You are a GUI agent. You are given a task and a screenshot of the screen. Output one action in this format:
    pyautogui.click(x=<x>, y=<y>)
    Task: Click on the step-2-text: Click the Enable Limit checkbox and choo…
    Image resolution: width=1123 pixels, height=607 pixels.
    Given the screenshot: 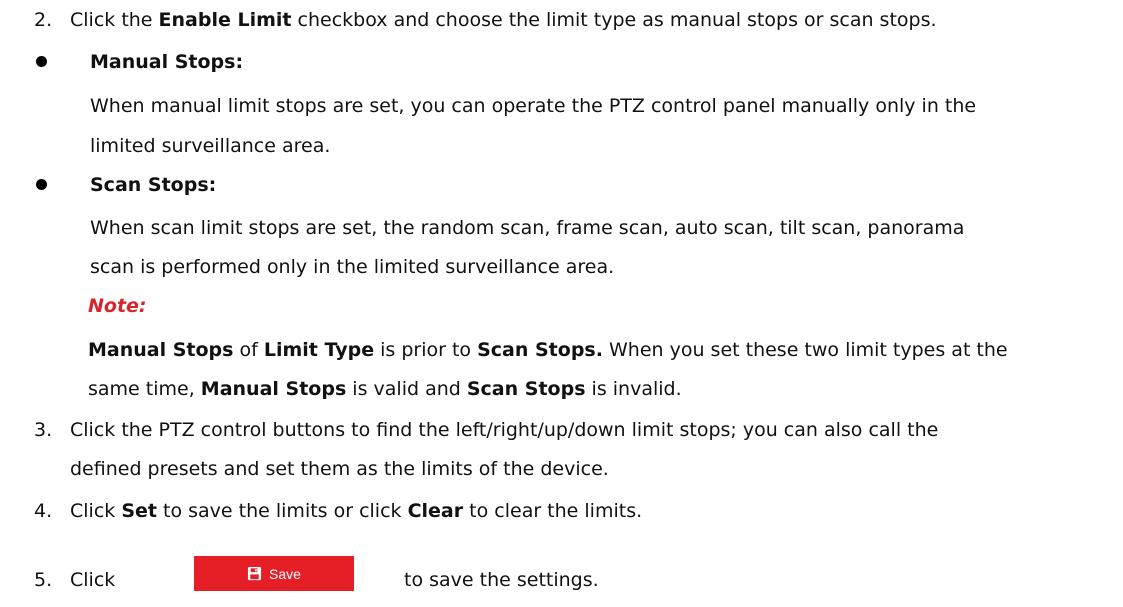 What is the action you would take?
    pyautogui.click(x=503, y=20)
    